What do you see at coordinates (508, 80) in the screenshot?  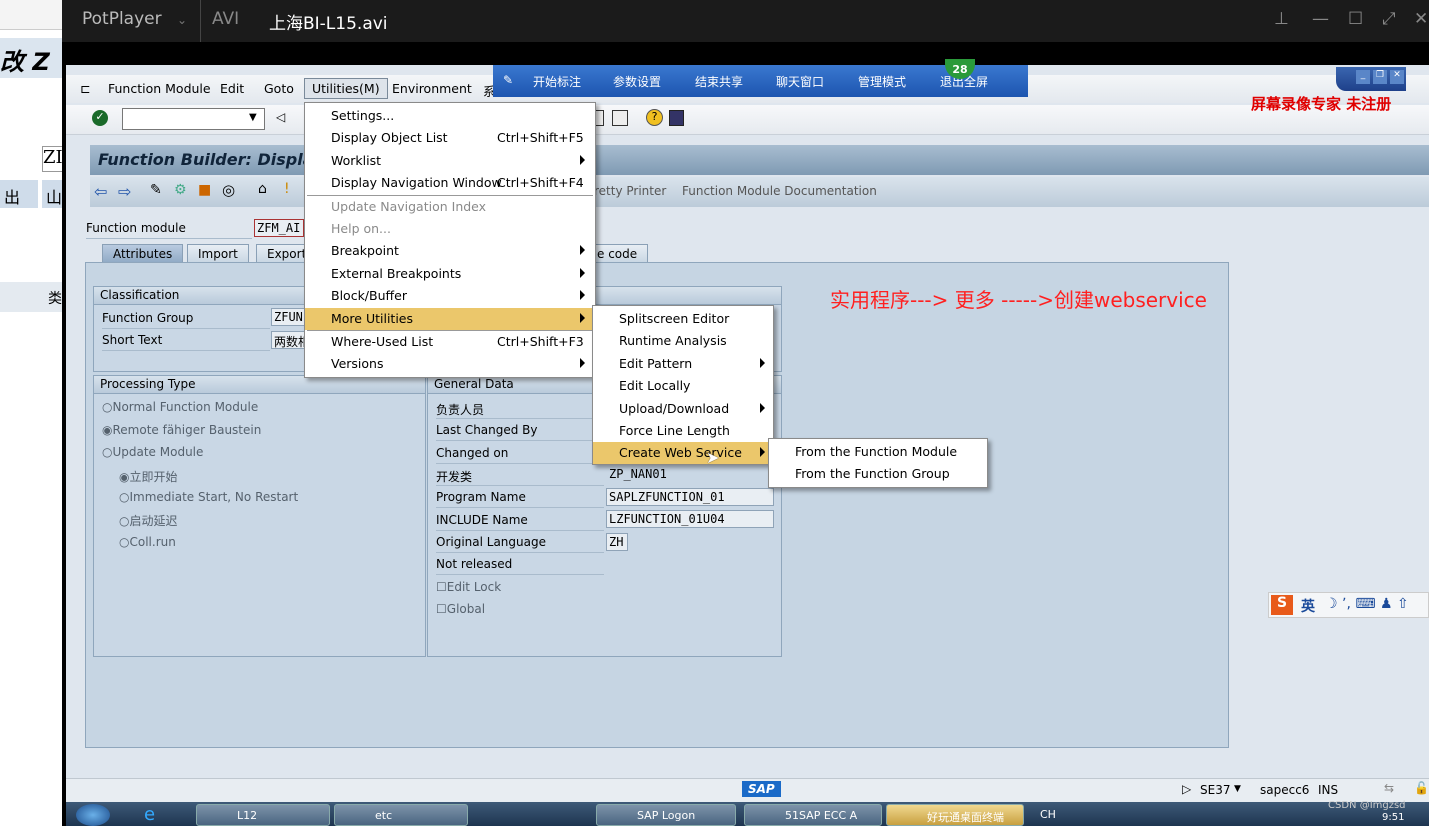 I see `pen-icon: ✎` at bounding box center [508, 80].